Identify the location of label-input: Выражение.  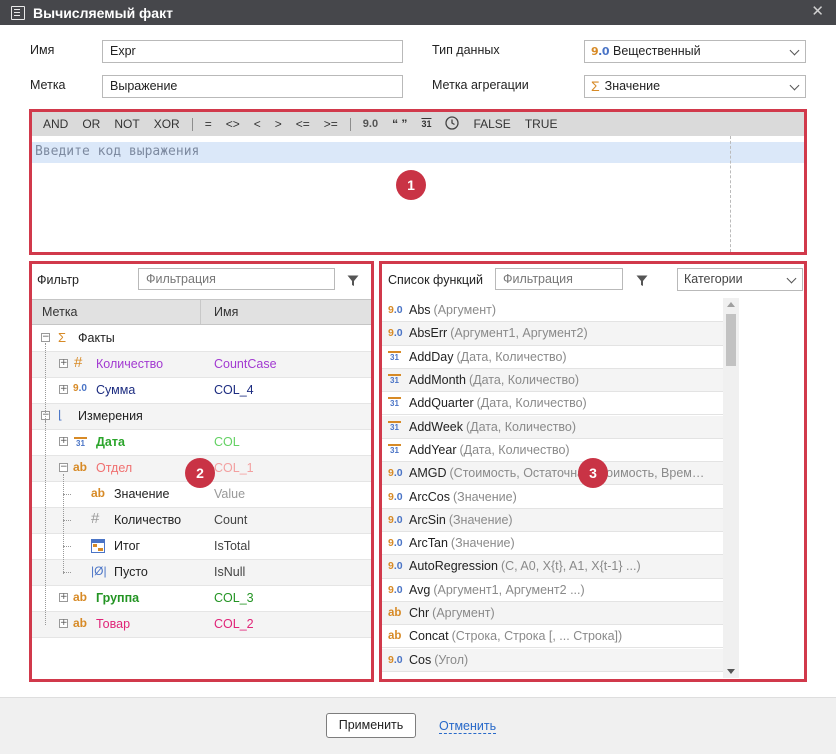
(252, 86).